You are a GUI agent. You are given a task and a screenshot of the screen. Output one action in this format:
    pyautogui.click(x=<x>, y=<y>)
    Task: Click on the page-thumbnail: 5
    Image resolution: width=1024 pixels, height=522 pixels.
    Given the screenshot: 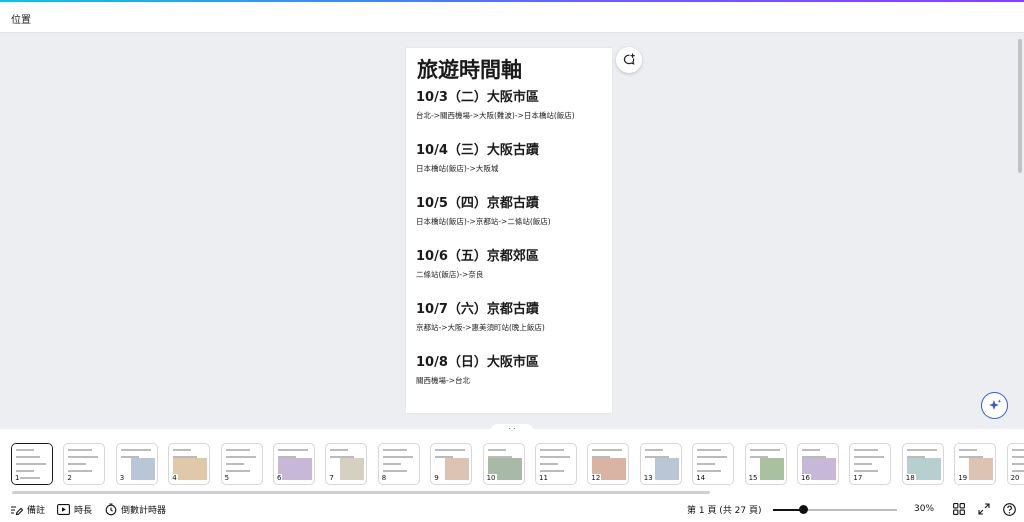 What is the action you would take?
    pyautogui.click(x=241, y=464)
    